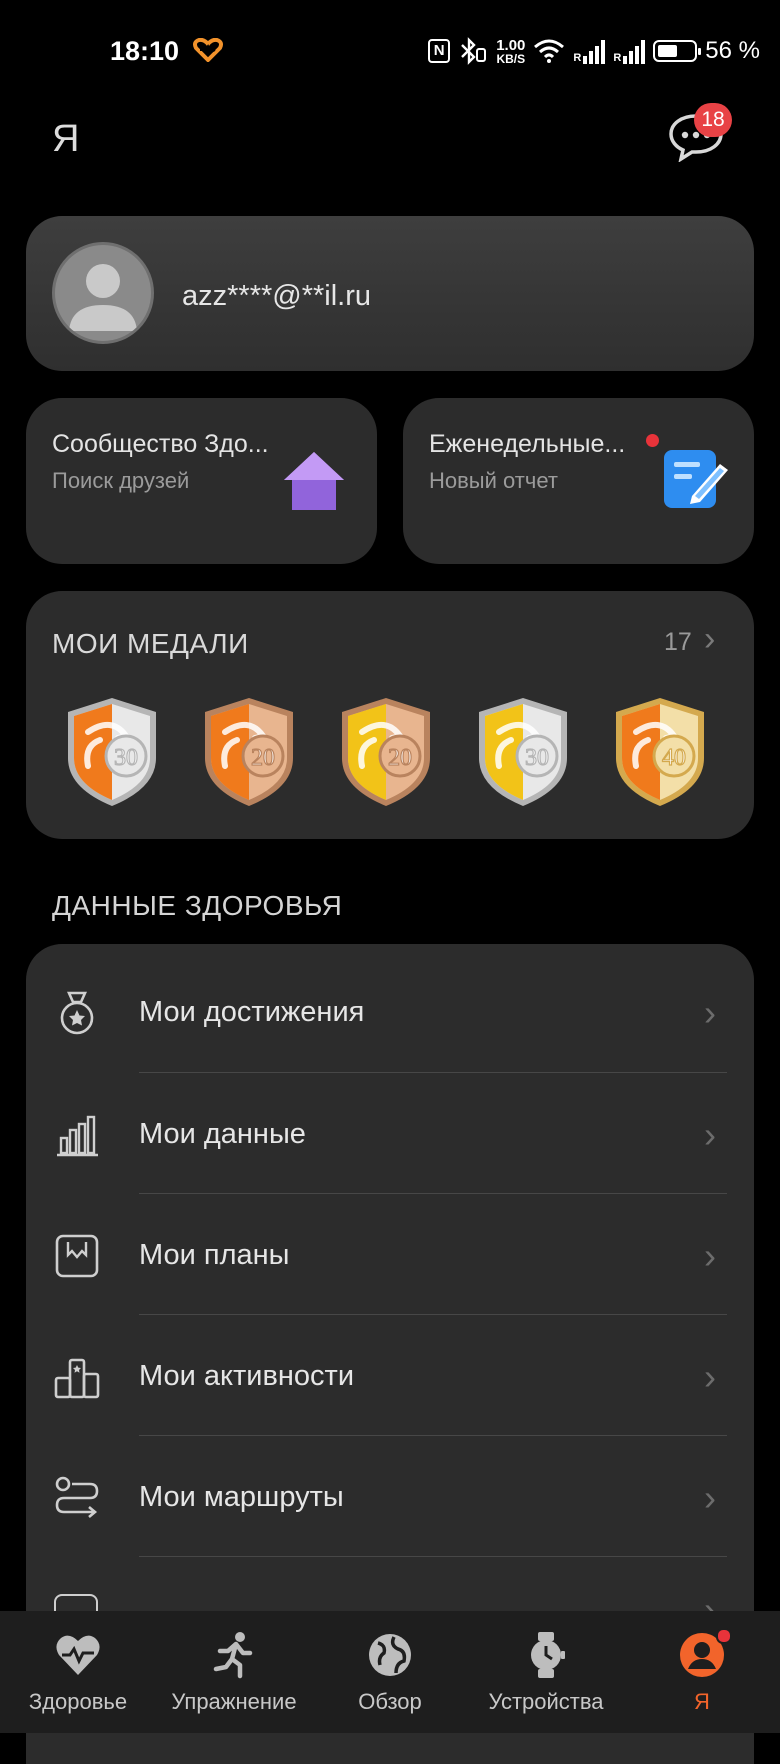 The image size is (780, 1764). What do you see at coordinates (390, 50) in the screenshot?
I see `status-bar: 18:10 N 1.00 KB/S R R 56 %` at bounding box center [390, 50].